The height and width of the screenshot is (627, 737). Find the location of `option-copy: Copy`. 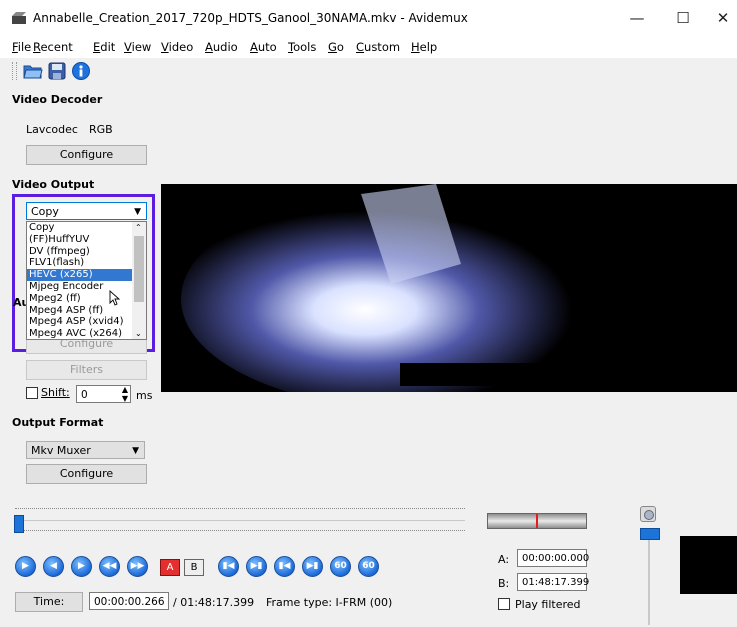

option-copy: Copy is located at coordinates (86, 228).